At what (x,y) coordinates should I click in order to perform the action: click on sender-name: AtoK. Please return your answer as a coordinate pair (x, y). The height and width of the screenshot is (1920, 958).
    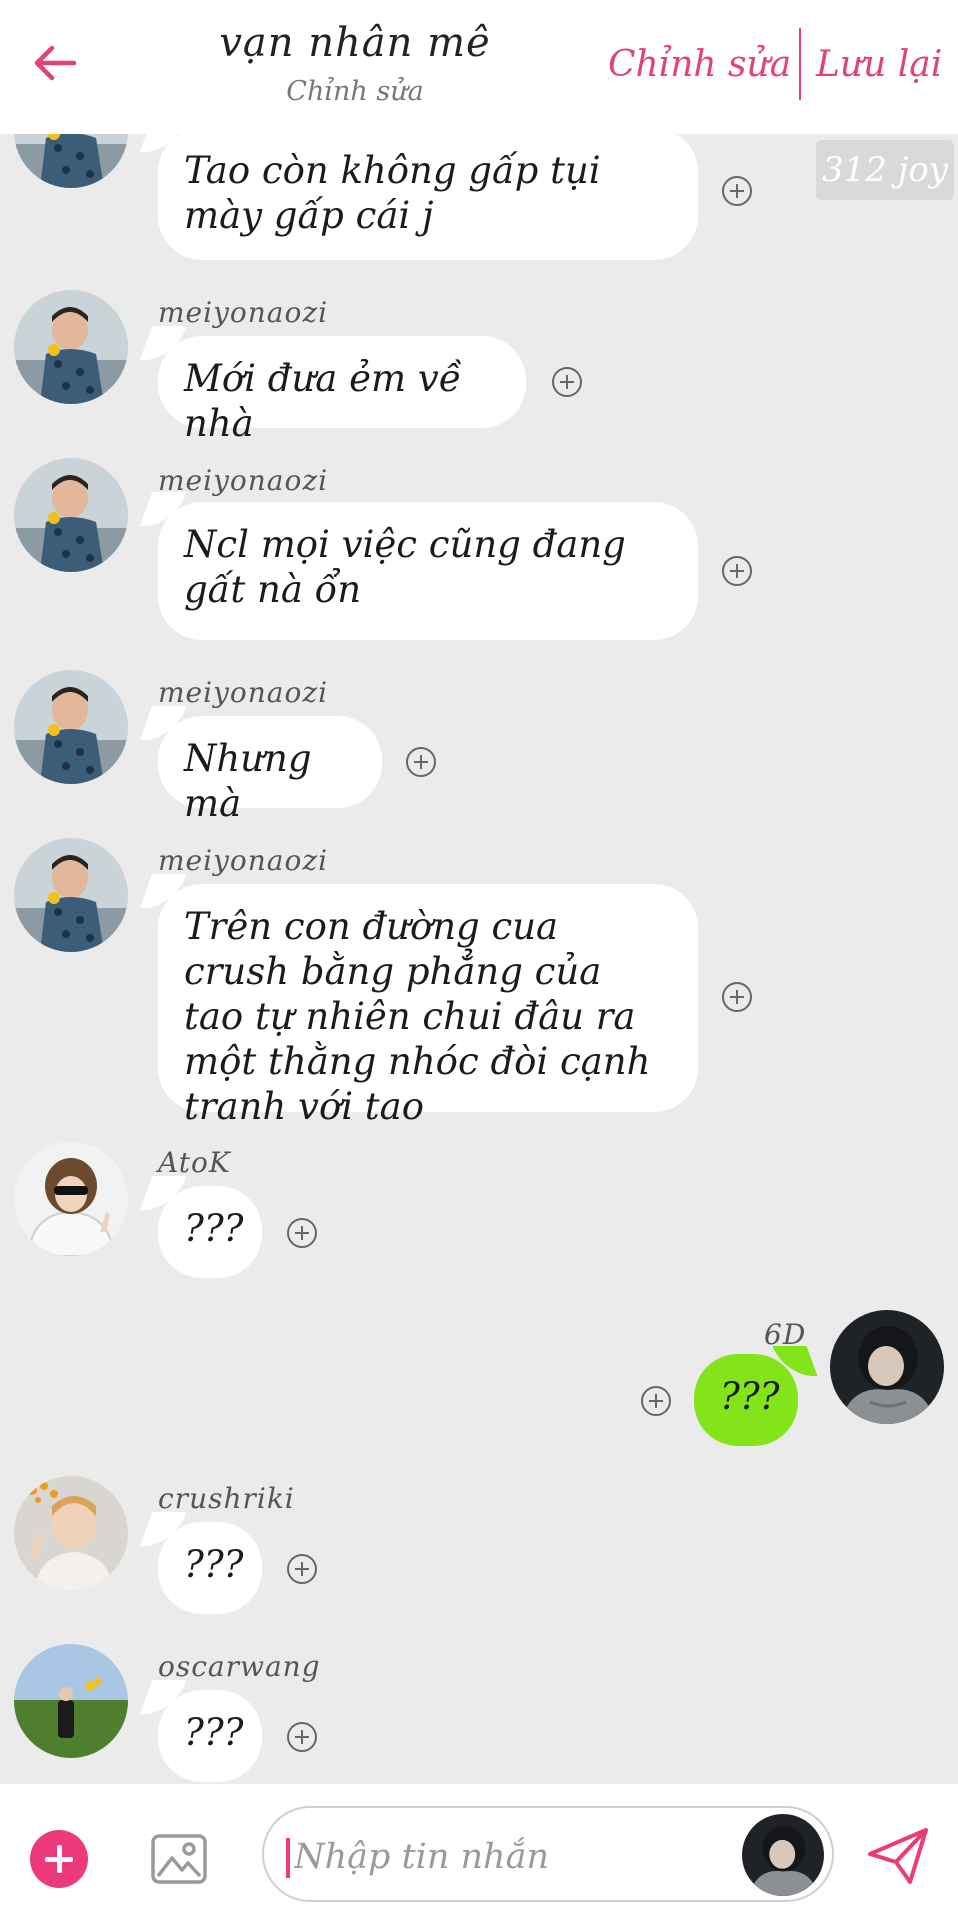
    Looking at the image, I should click on (194, 1162).